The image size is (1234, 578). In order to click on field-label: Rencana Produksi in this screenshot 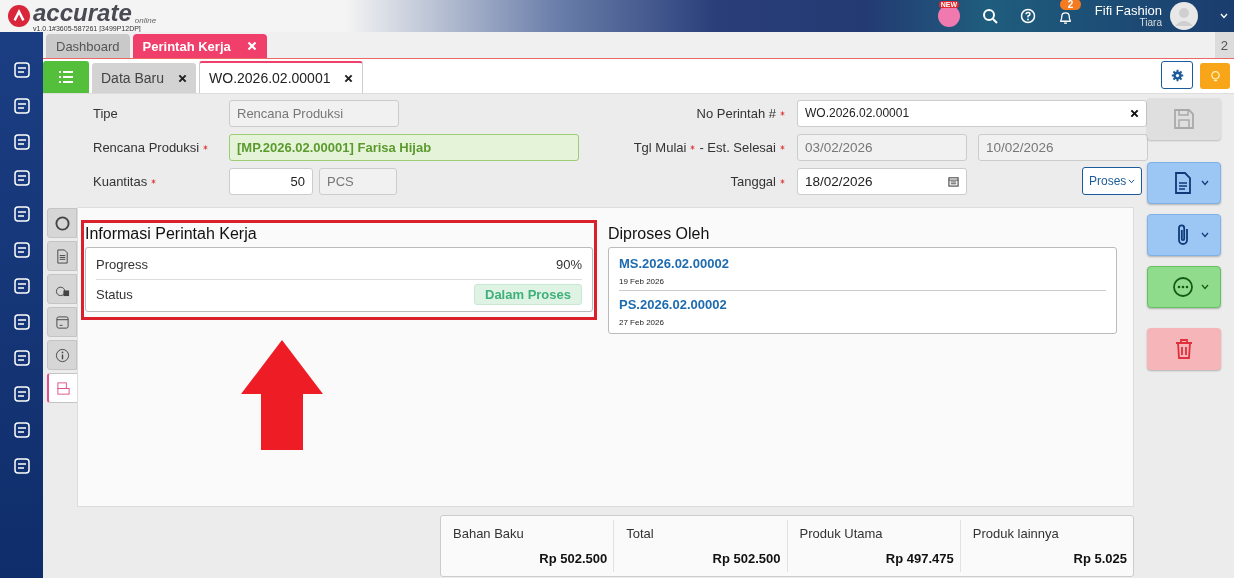, I will do `click(146, 147)`.